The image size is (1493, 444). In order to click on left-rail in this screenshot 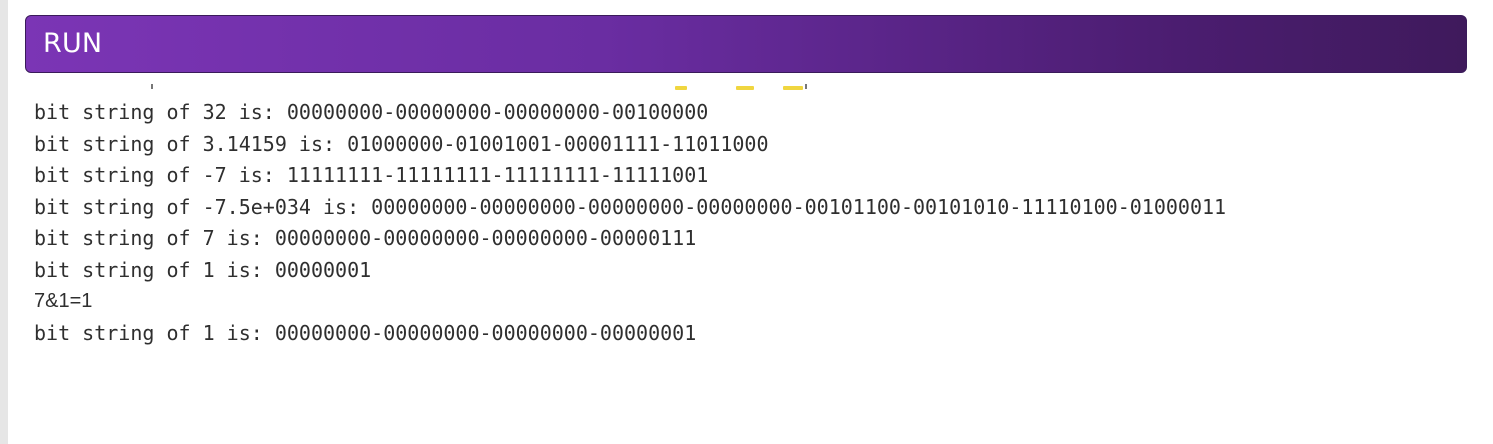, I will do `click(4, 222)`.